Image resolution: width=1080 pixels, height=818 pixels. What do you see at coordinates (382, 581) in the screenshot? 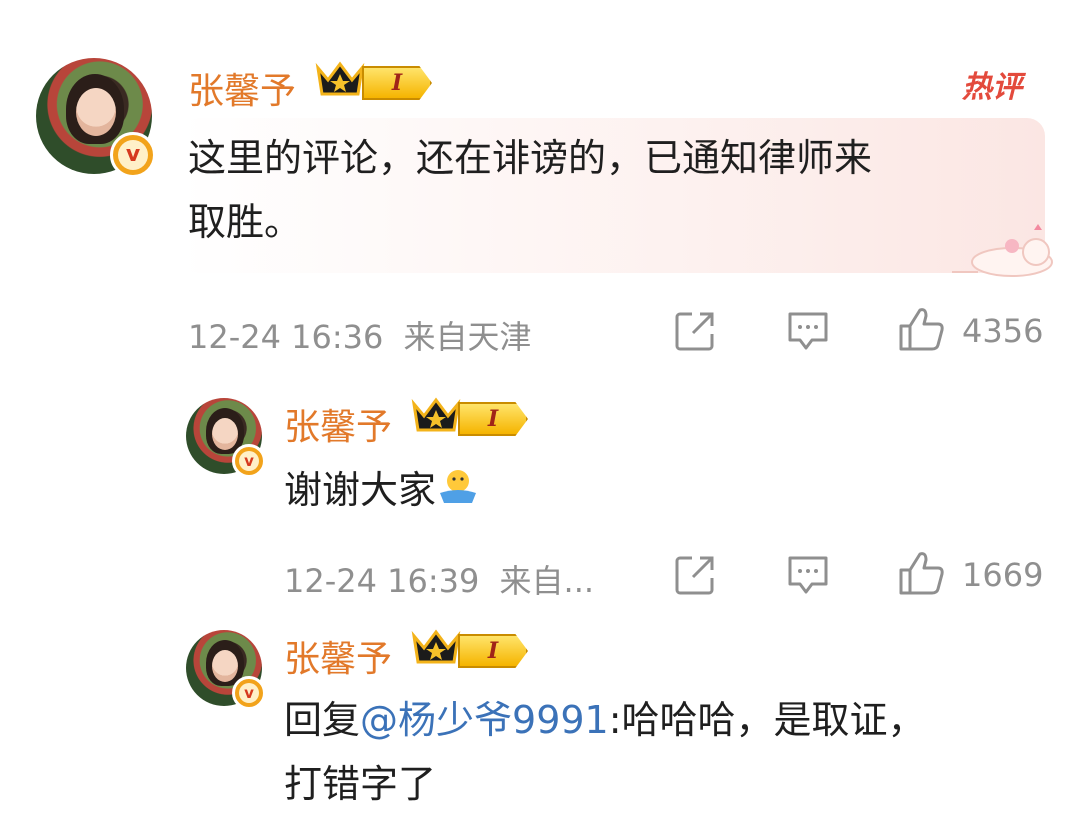
I see `timestamp: 12-24 16:39` at bounding box center [382, 581].